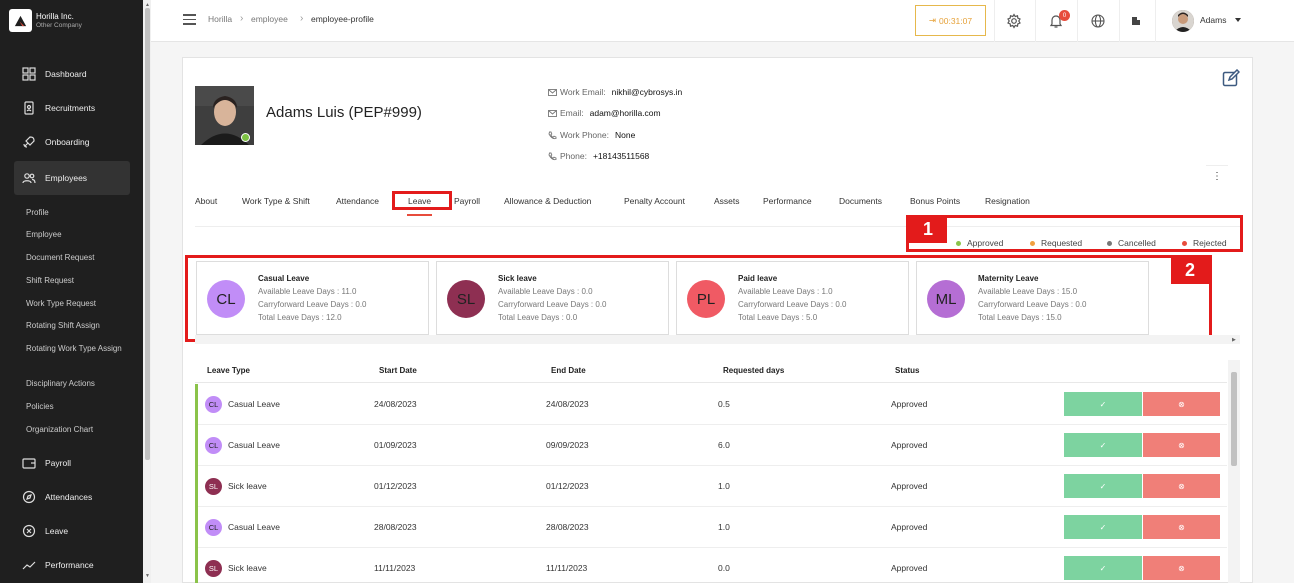  What do you see at coordinates (189, 21) in the screenshot?
I see `menu-toggle-icon` at bounding box center [189, 21].